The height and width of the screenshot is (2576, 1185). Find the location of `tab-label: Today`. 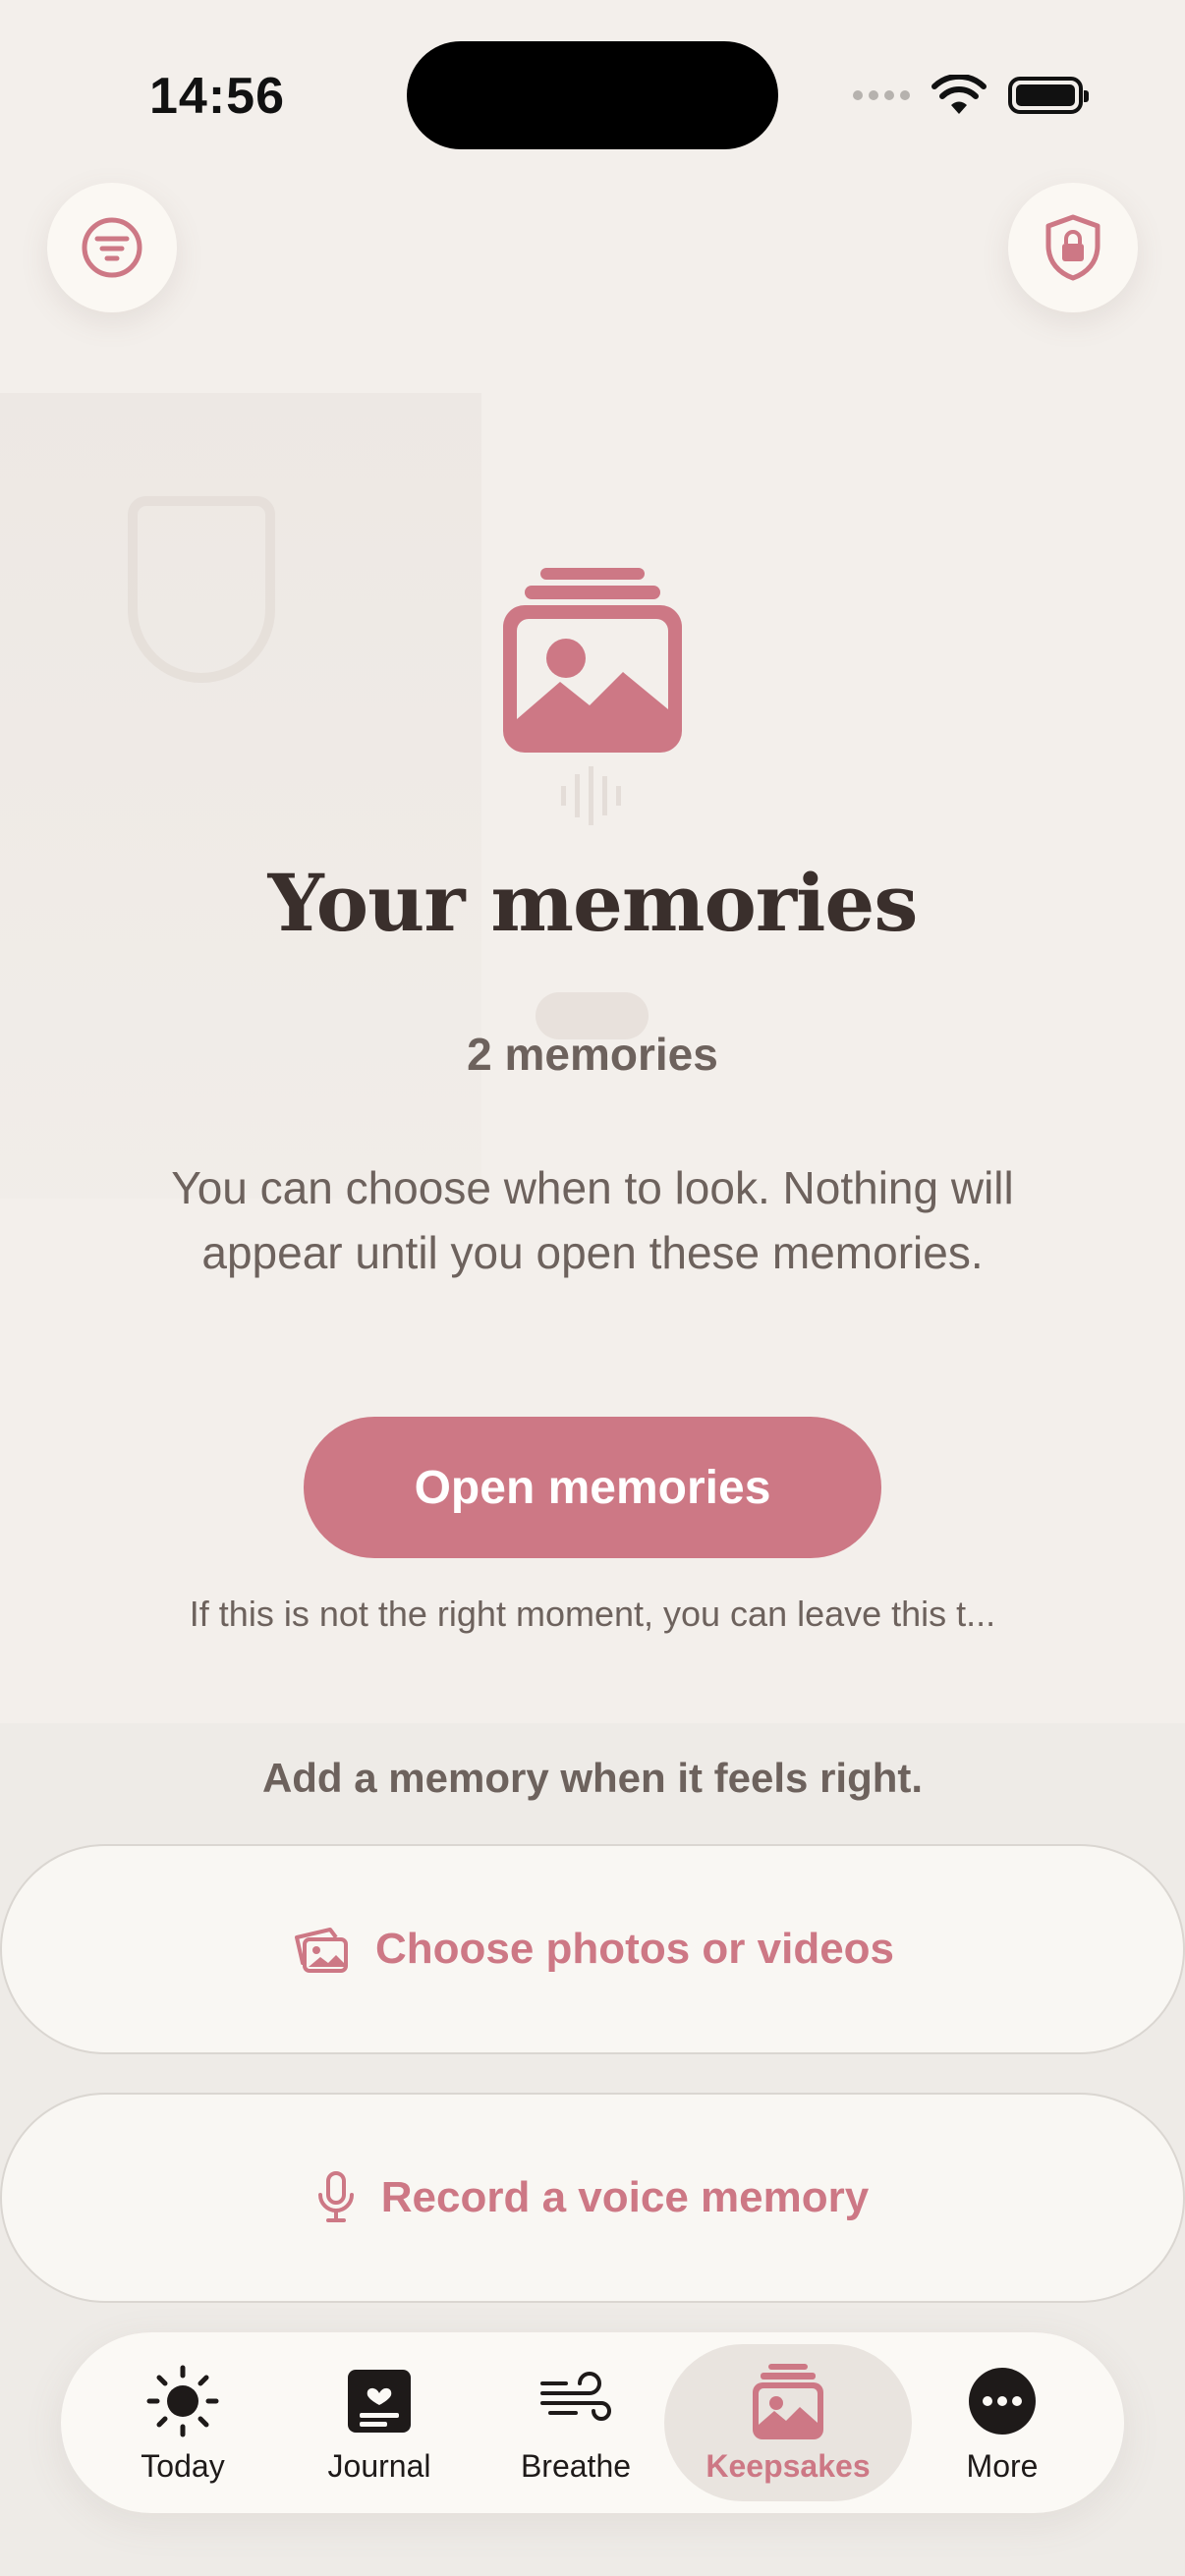

tab-label: Today is located at coordinates (183, 2465).